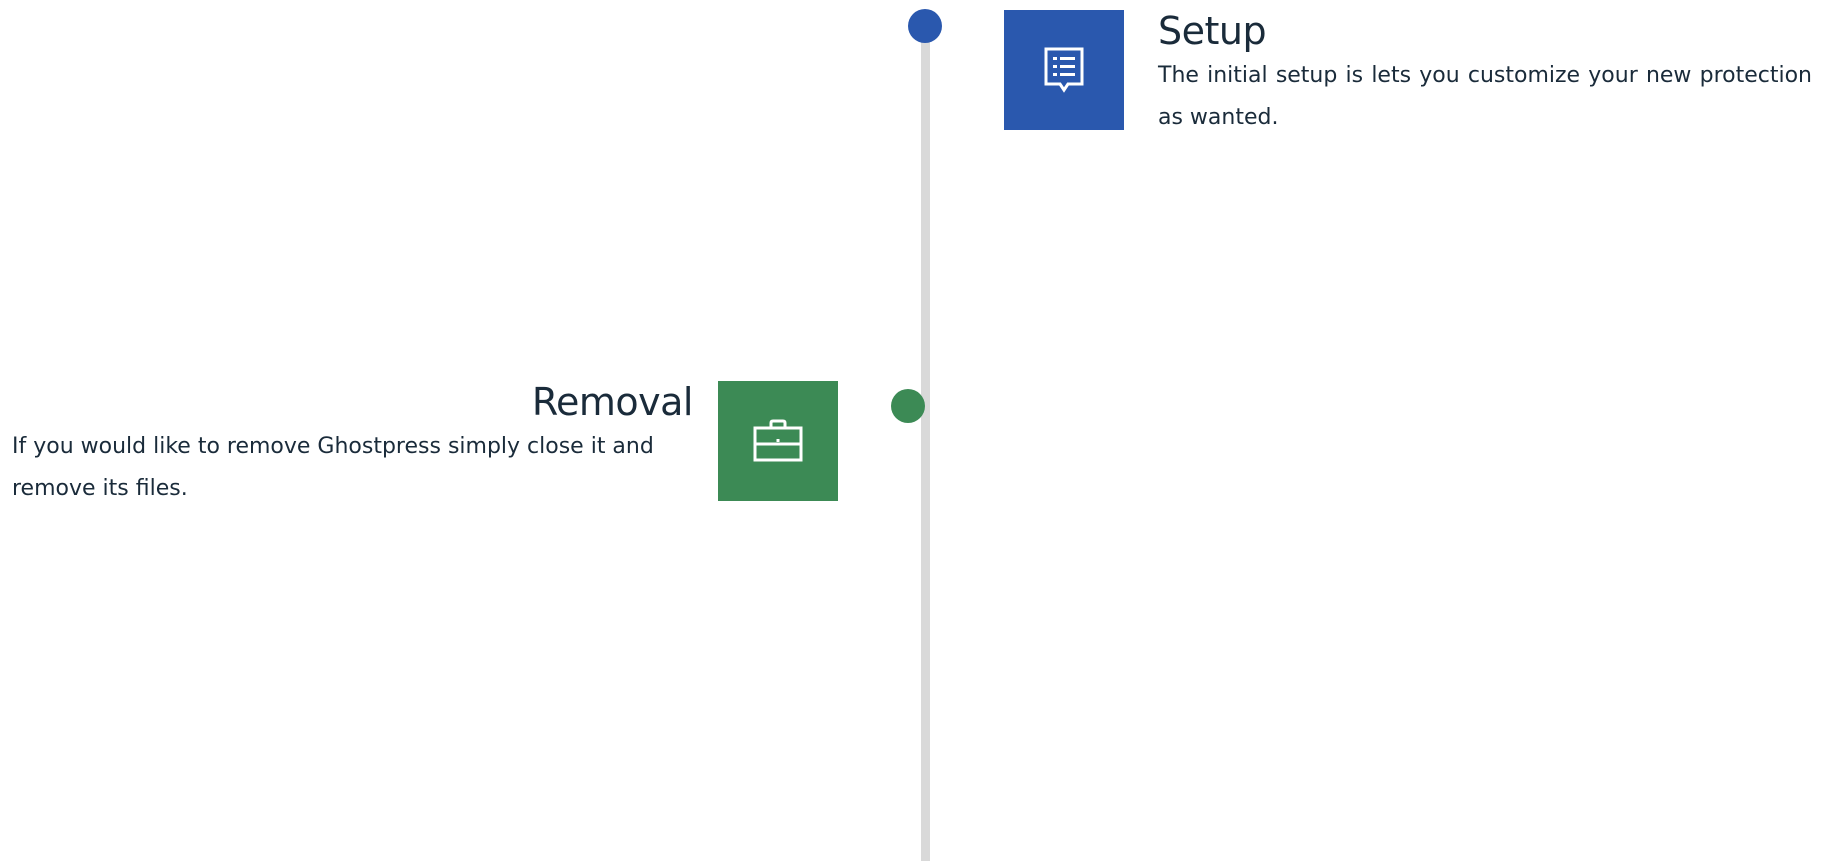 This screenshot has width=1827, height=861. I want to click on removal-icon-box, so click(778, 441).